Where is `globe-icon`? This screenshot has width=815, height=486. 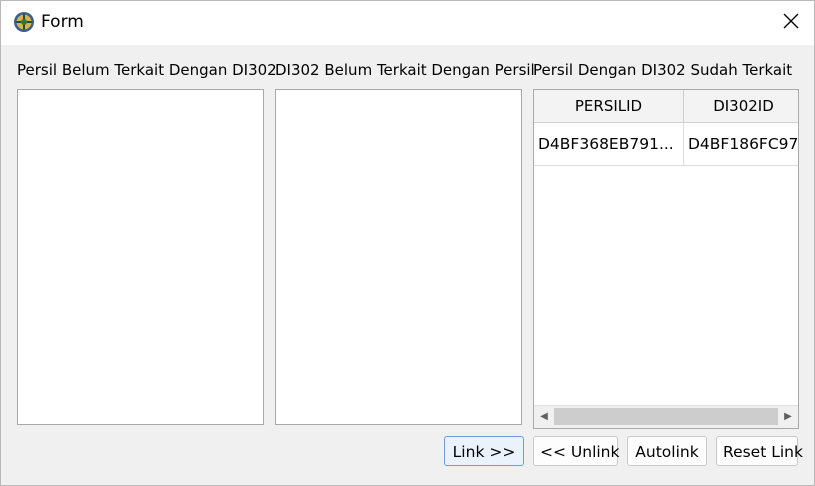 globe-icon is located at coordinates (24, 22).